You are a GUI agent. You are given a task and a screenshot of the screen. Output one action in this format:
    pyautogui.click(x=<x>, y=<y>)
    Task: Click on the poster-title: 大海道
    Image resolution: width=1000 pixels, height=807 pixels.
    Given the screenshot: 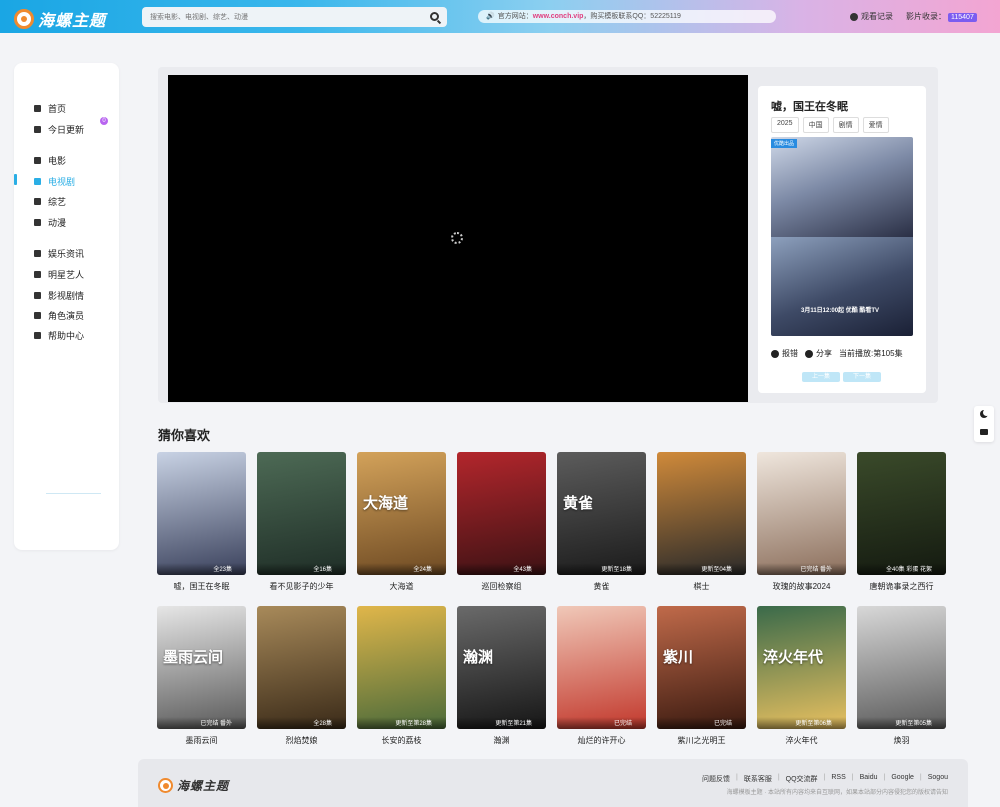 What is the action you would take?
    pyautogui.click(x=386, y=503)
    